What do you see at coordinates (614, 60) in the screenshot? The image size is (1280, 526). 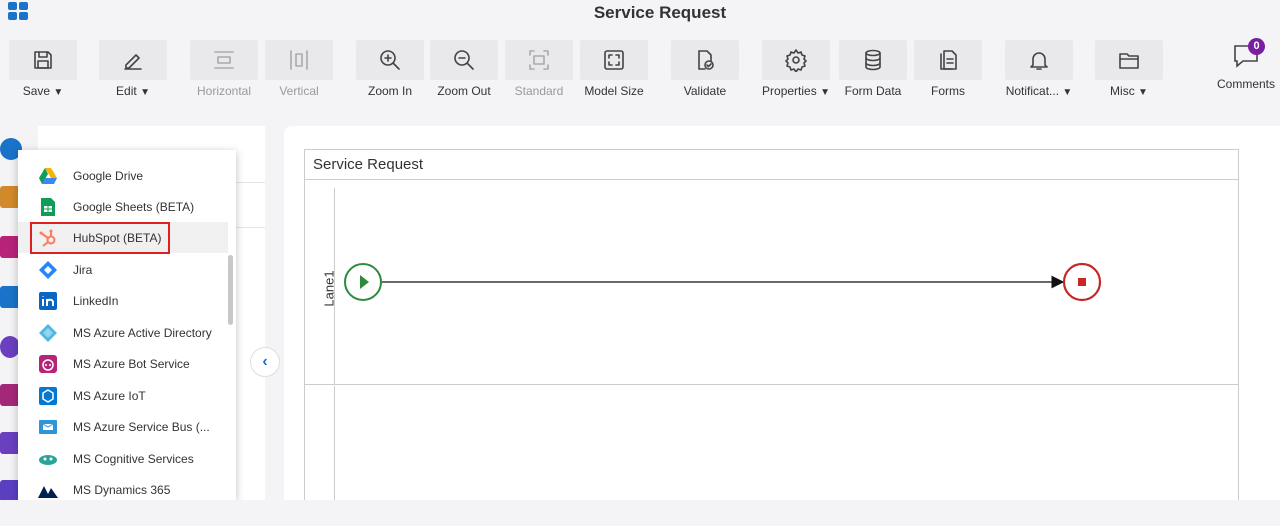 I see `fit-screen-icon` at bounding box center [614, 60].